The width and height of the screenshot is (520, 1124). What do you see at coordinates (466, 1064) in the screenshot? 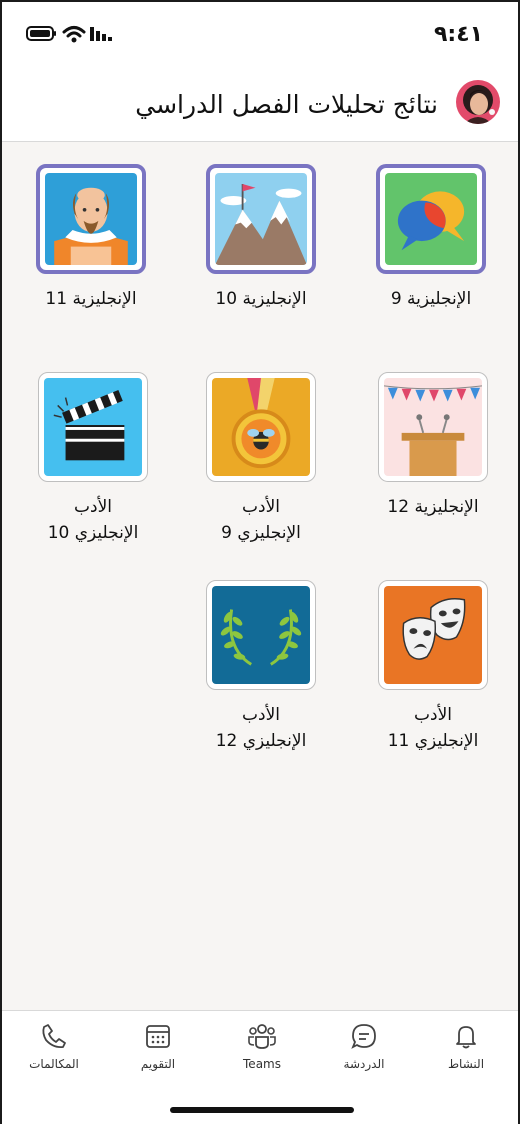
I see `tab-label: النشاط` at bounding box center [466, 1064].